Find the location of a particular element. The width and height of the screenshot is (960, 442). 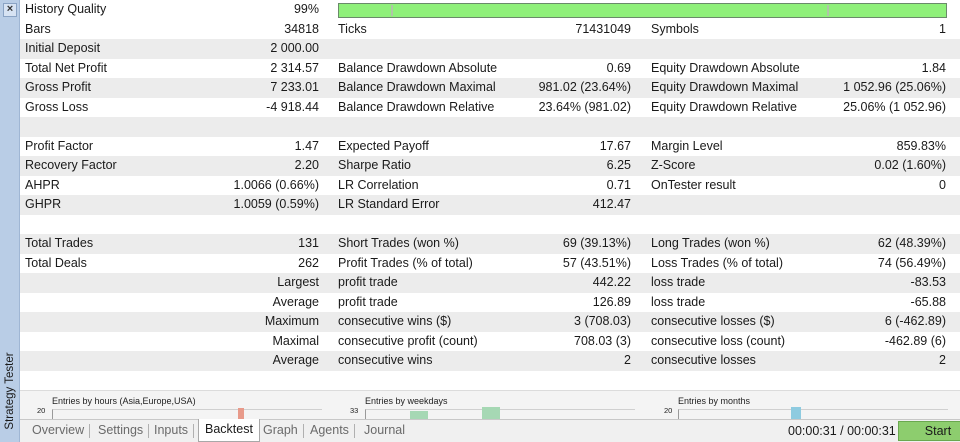

stat-value-middle: 2 is located at coordinates (627, 360).